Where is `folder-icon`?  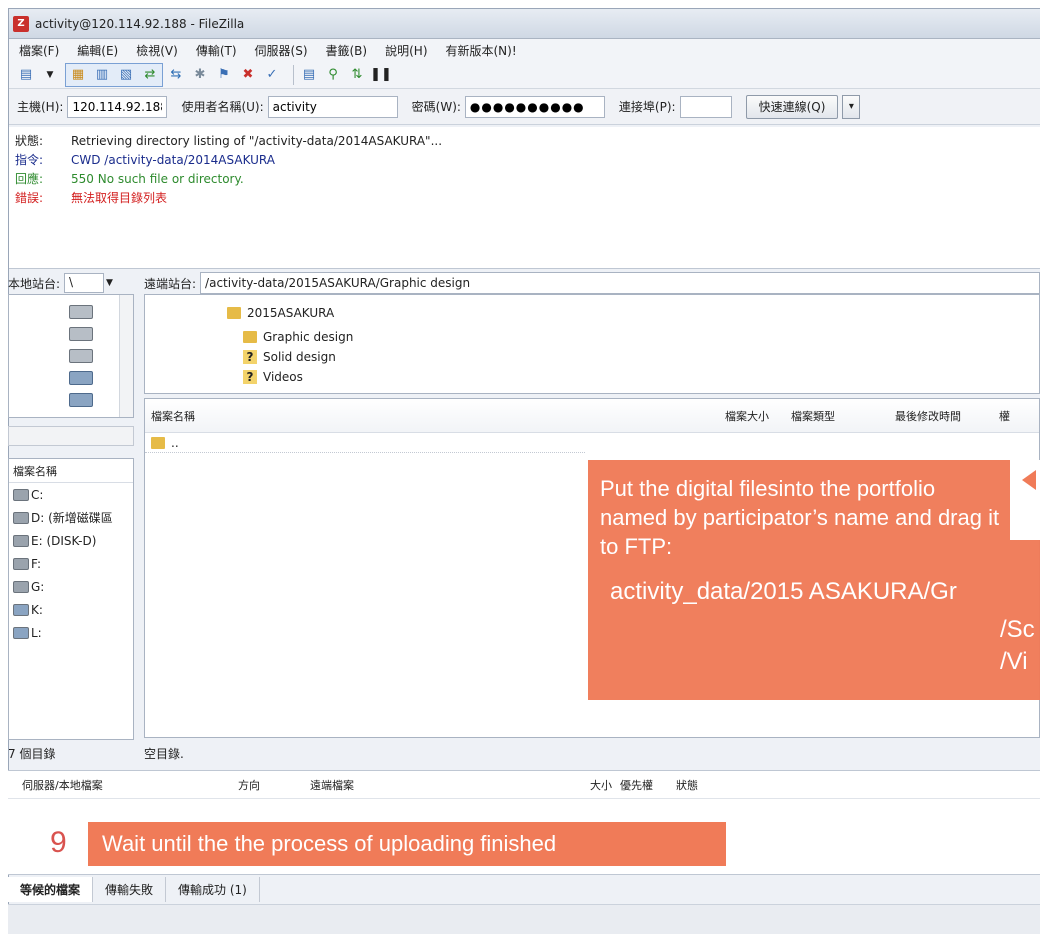 folder-icon is located at coordinates (234, 313).